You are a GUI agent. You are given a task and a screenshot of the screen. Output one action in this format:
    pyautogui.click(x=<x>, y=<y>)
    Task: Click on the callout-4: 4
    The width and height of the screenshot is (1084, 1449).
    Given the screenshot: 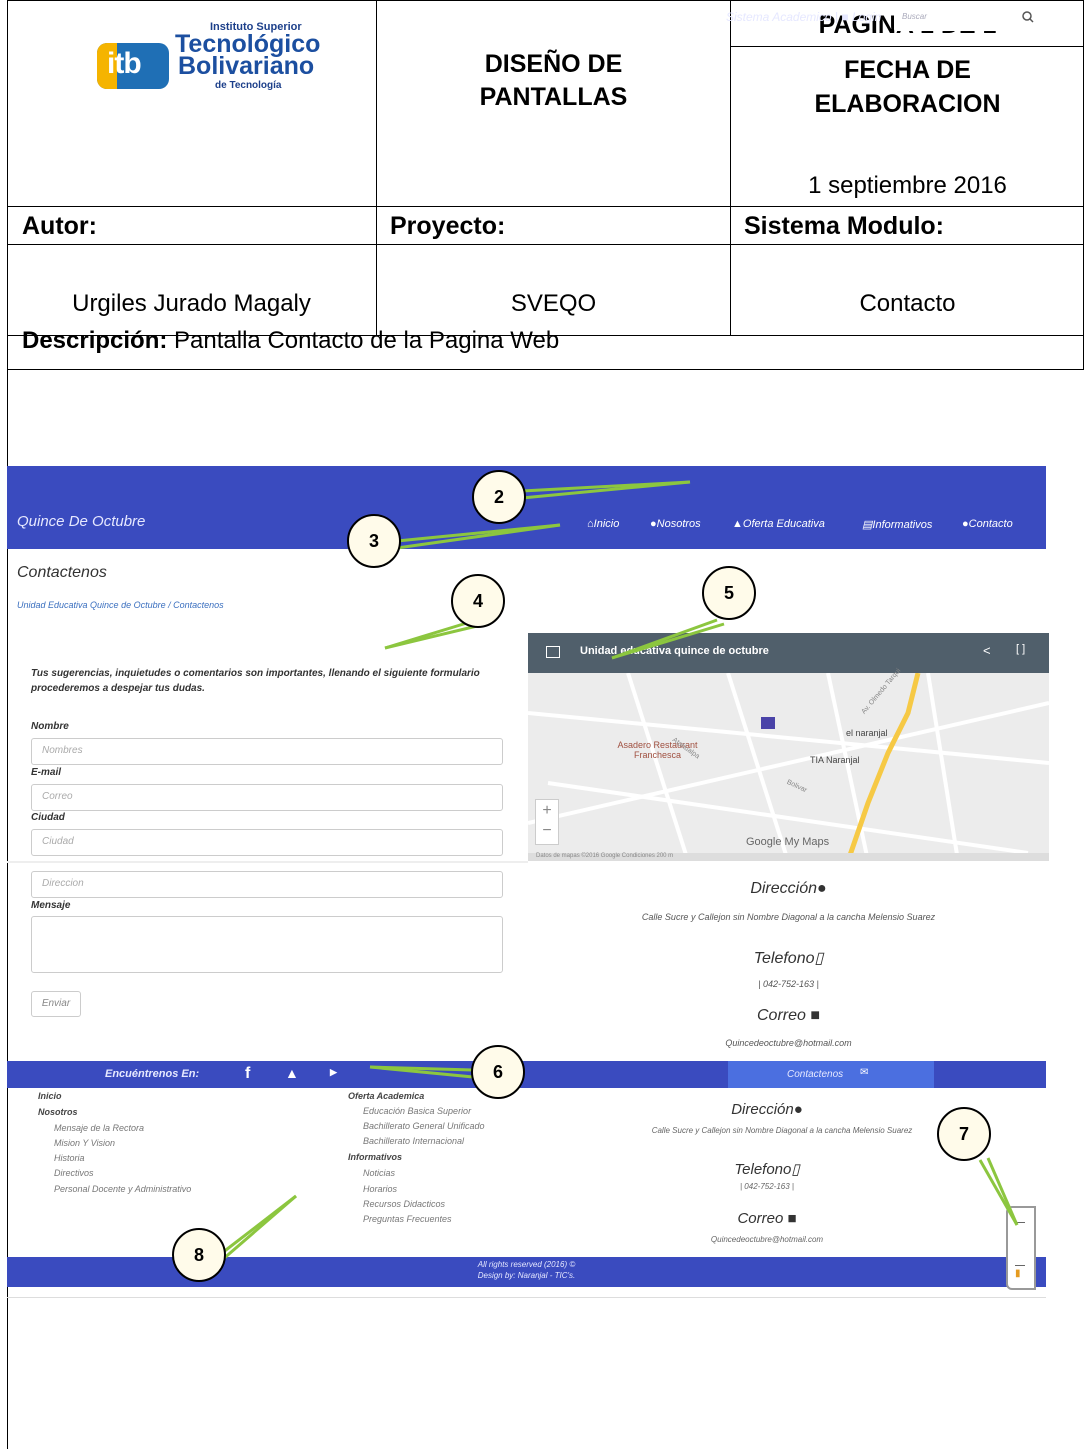 What is the action you would take?
    pyautogui.click(x=478, y=601)
    